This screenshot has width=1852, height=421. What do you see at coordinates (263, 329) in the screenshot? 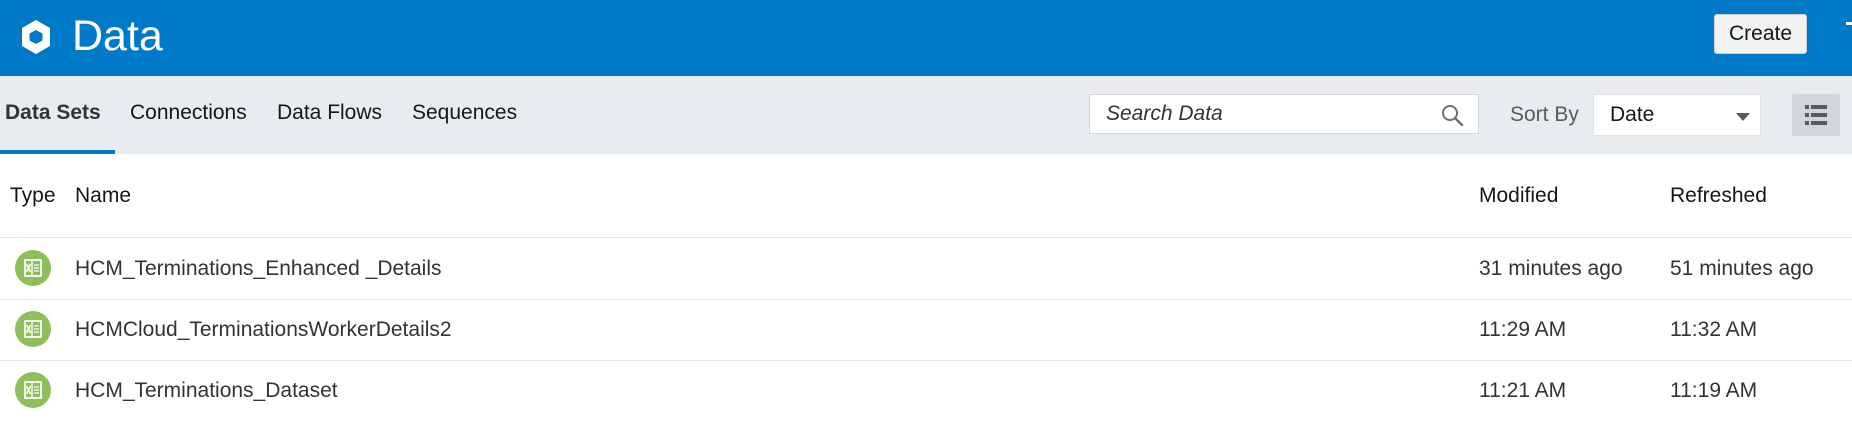
I see `dataset-name: HCMCloud_TerminationsWorkerDetails2` at bounding box center [263, 329].